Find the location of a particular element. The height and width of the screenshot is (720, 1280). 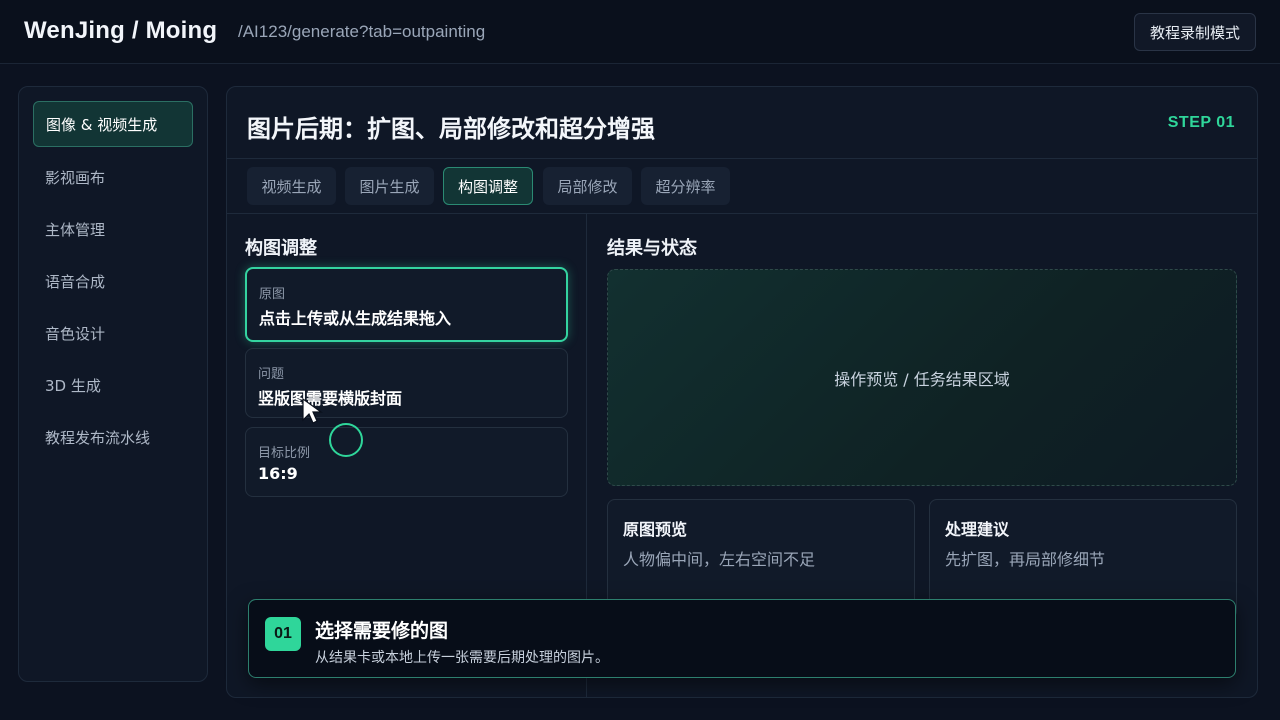

card-title: 原图预览 is located at coordinates (655, 529).